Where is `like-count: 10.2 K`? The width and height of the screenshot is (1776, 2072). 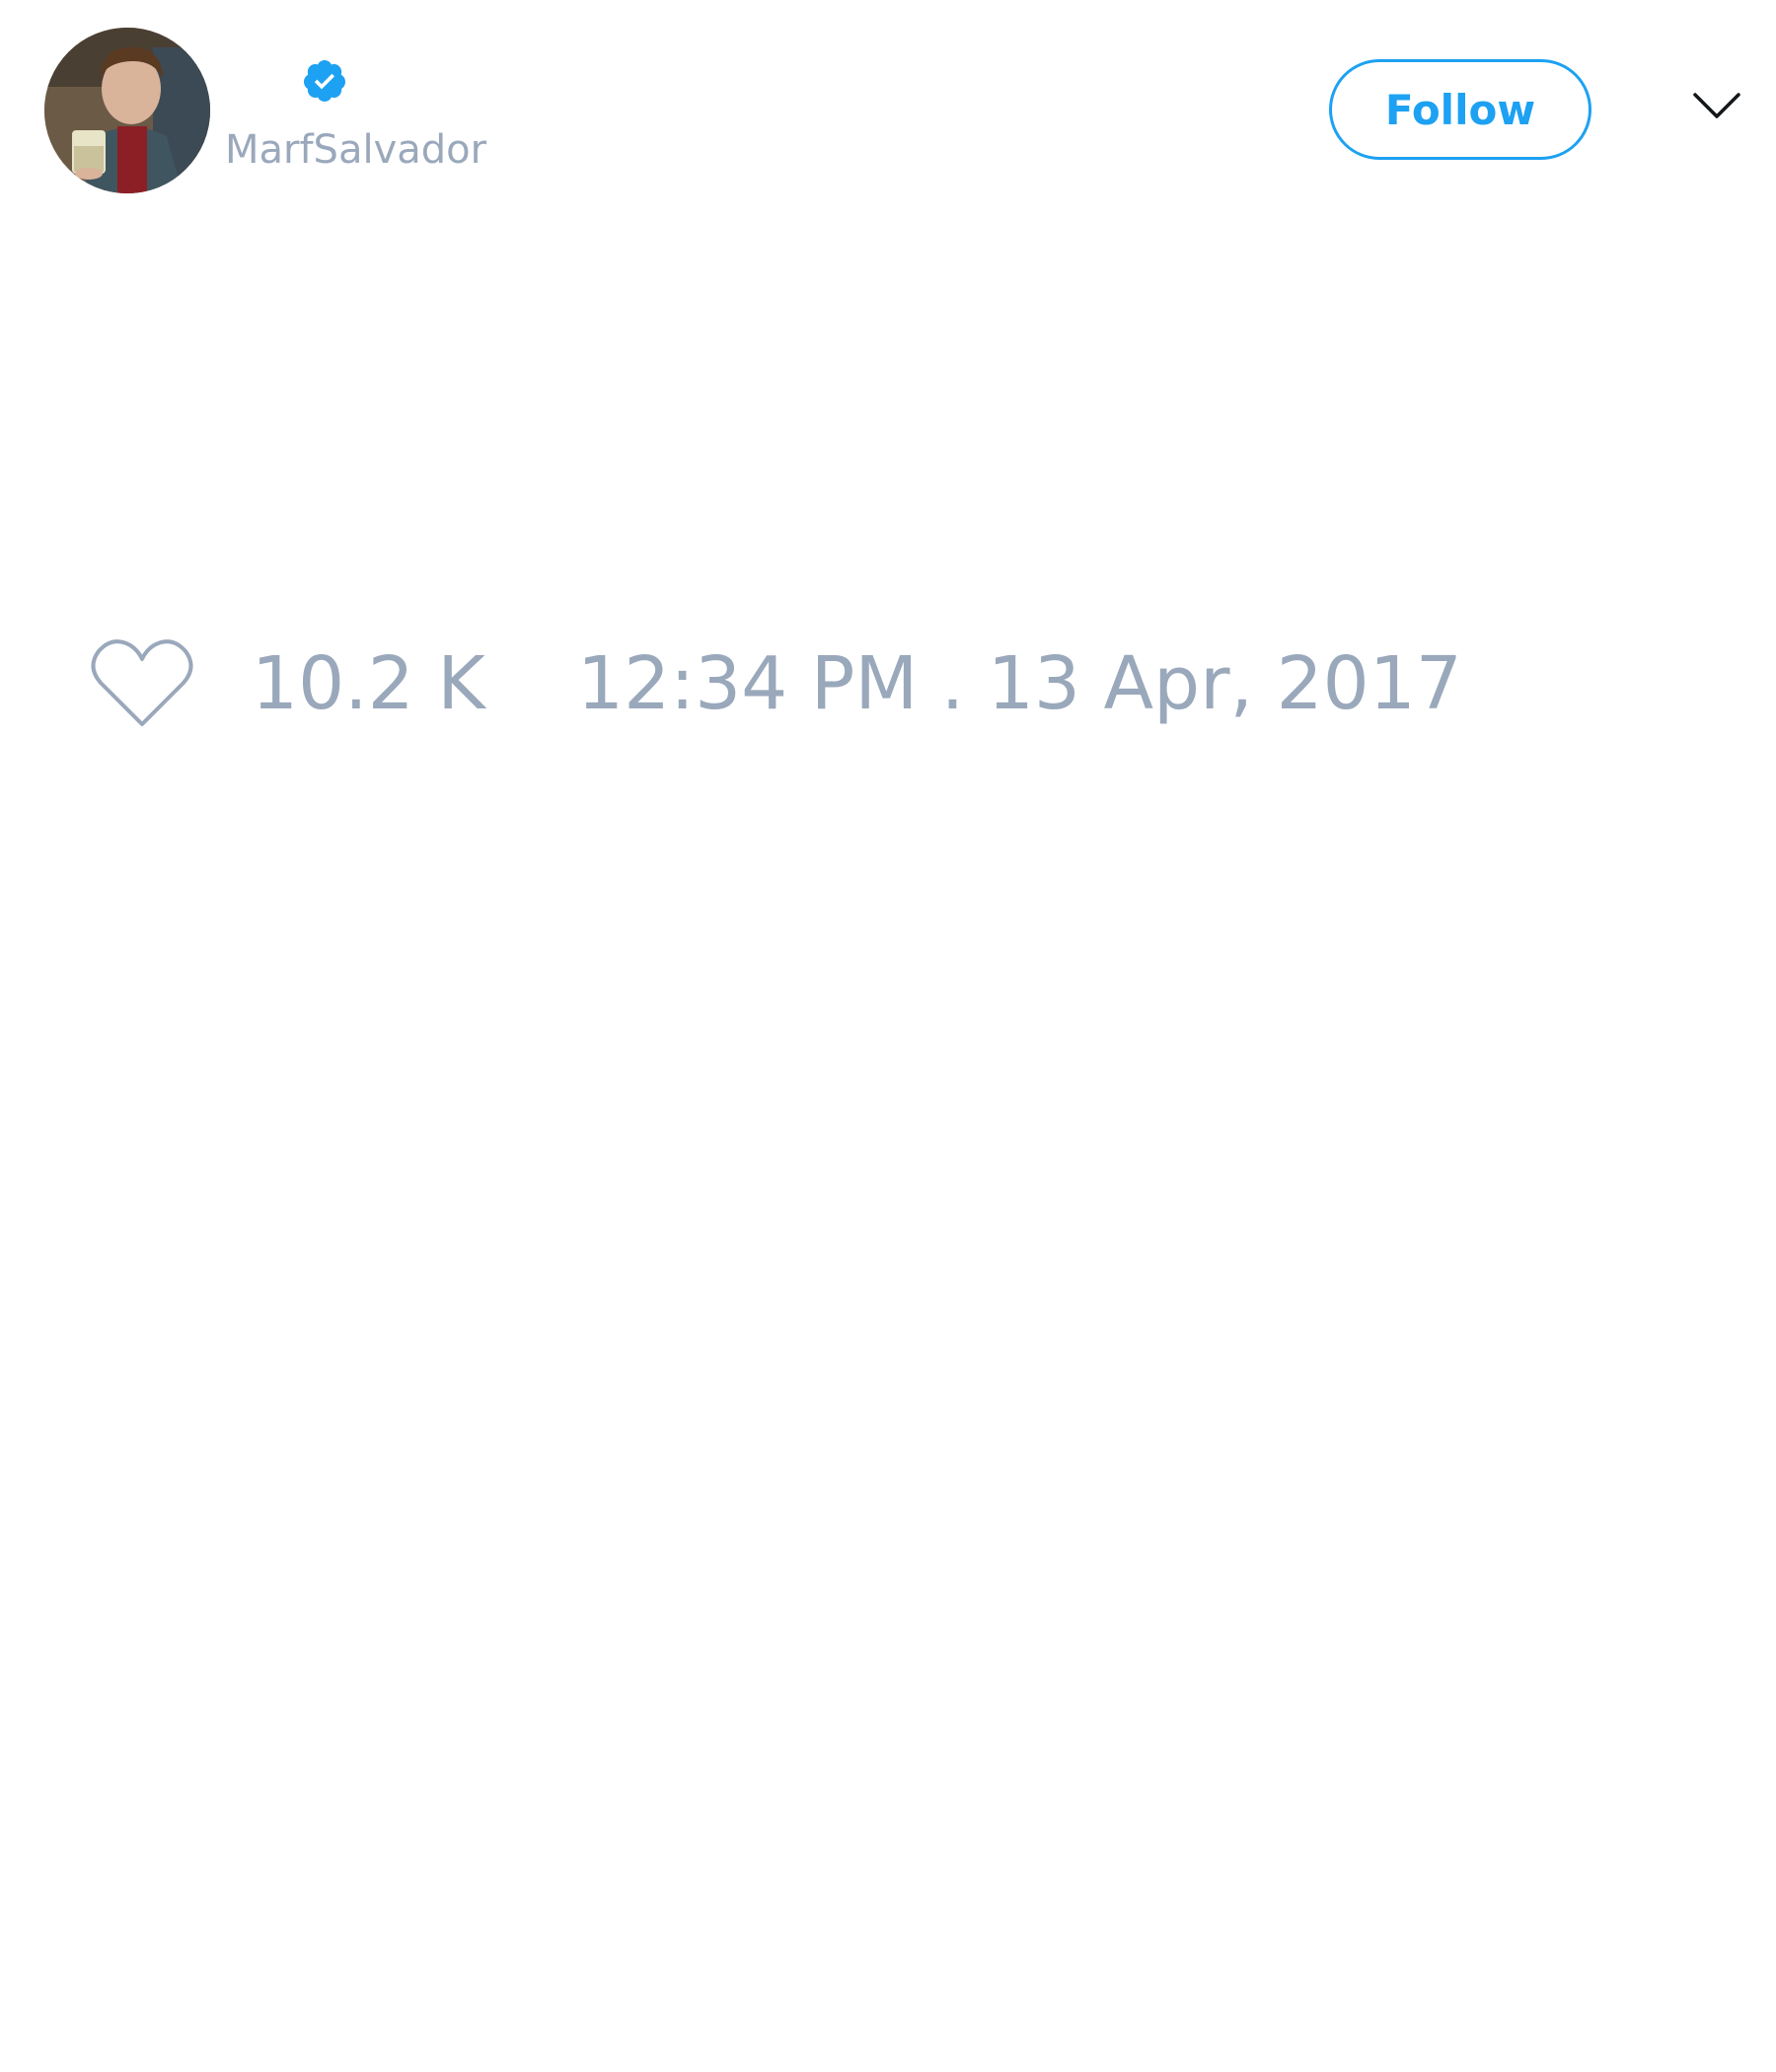 like-count: 10.2 K is located at coordinates (368, 684).